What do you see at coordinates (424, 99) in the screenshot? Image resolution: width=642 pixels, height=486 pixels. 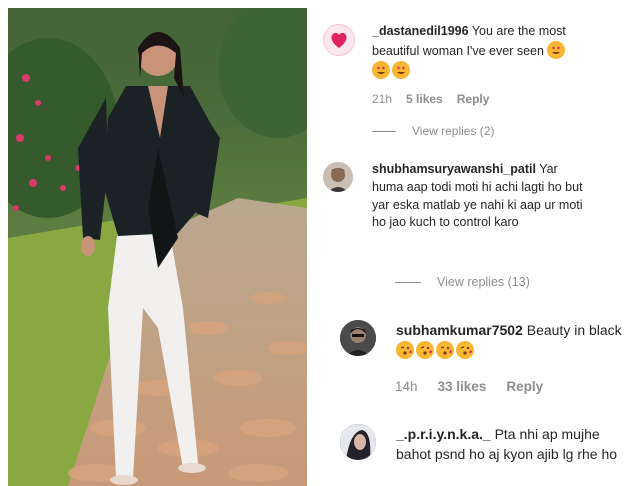 I see `comment-likes: 5 likes` at bounding box center [424, 99].